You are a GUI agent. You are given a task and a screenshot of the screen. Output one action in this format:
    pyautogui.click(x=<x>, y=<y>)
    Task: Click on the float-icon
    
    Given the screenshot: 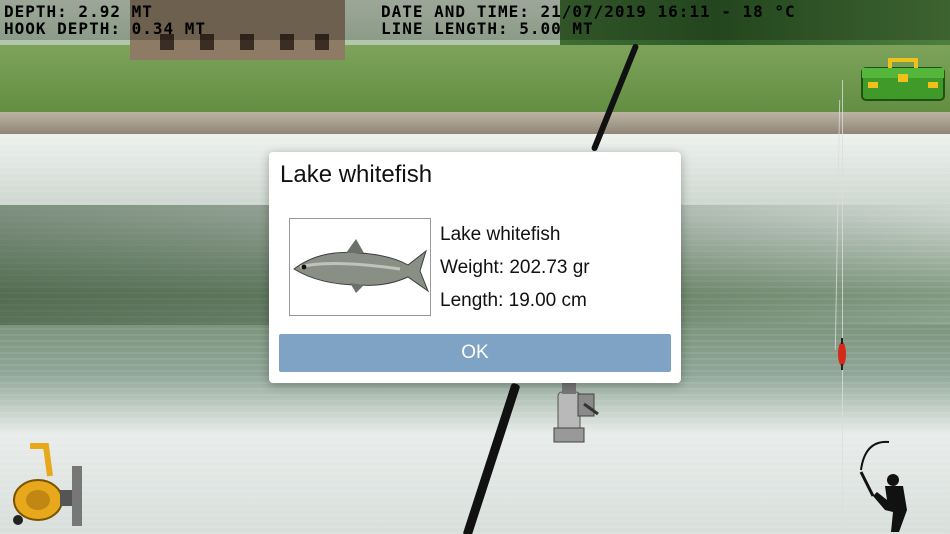 What is the action you would take?
    pyautogui.click(x=842, y=354)
    